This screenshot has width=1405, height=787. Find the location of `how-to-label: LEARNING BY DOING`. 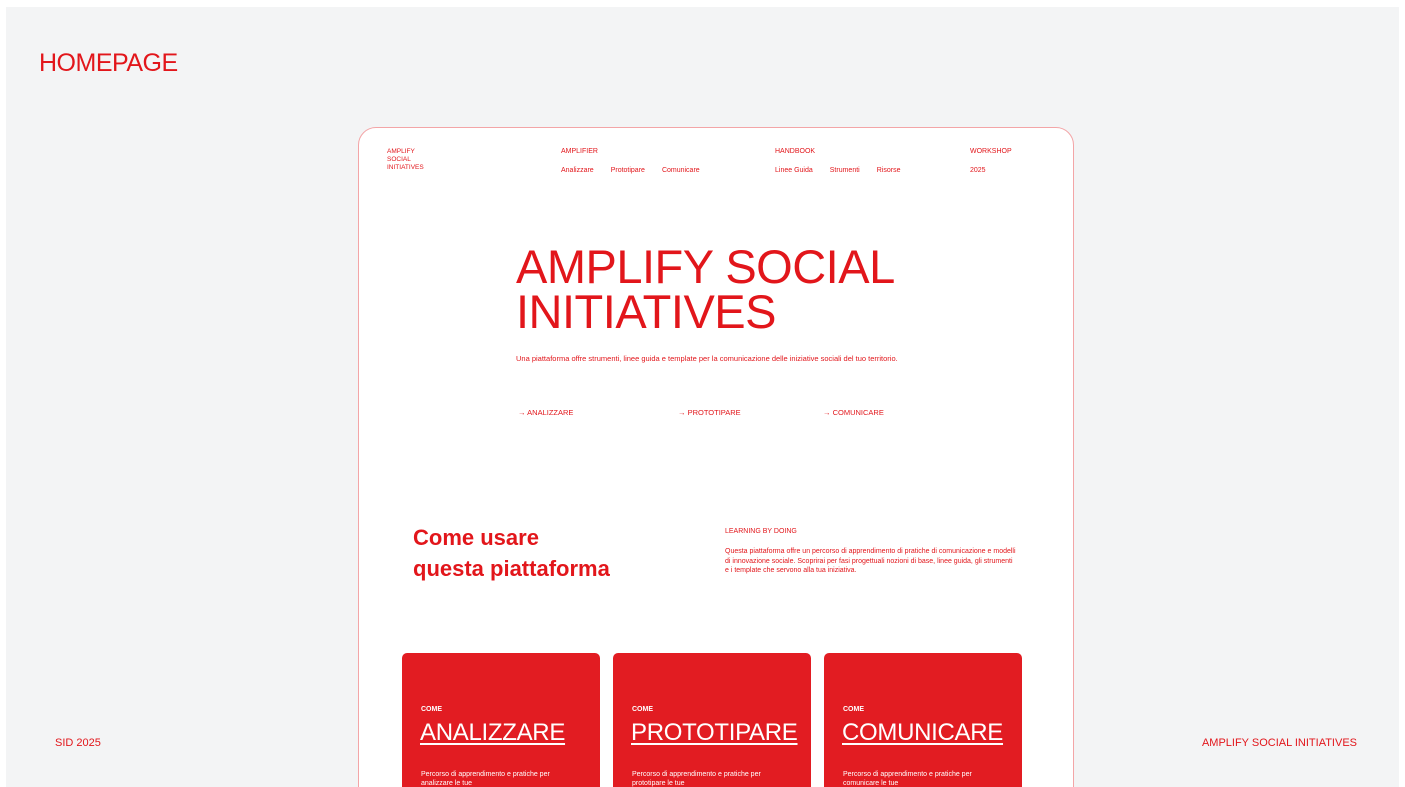

how-to-label: LEARNING BY DOING is located at coordinates (761, 531).